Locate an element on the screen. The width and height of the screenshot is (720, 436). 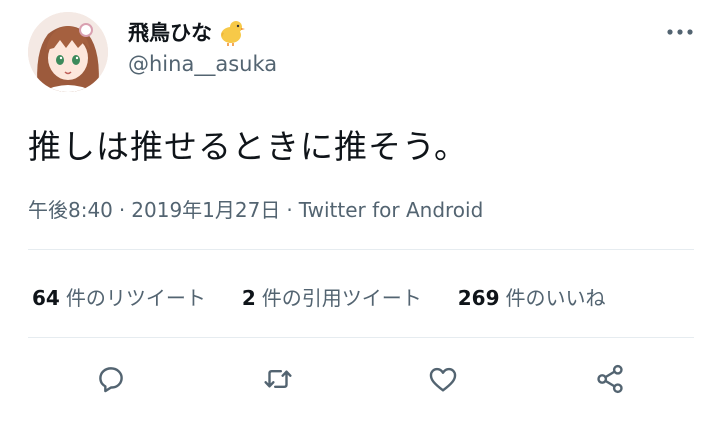
user-handle: @hina__asuka is located at coordinates (202, 64).